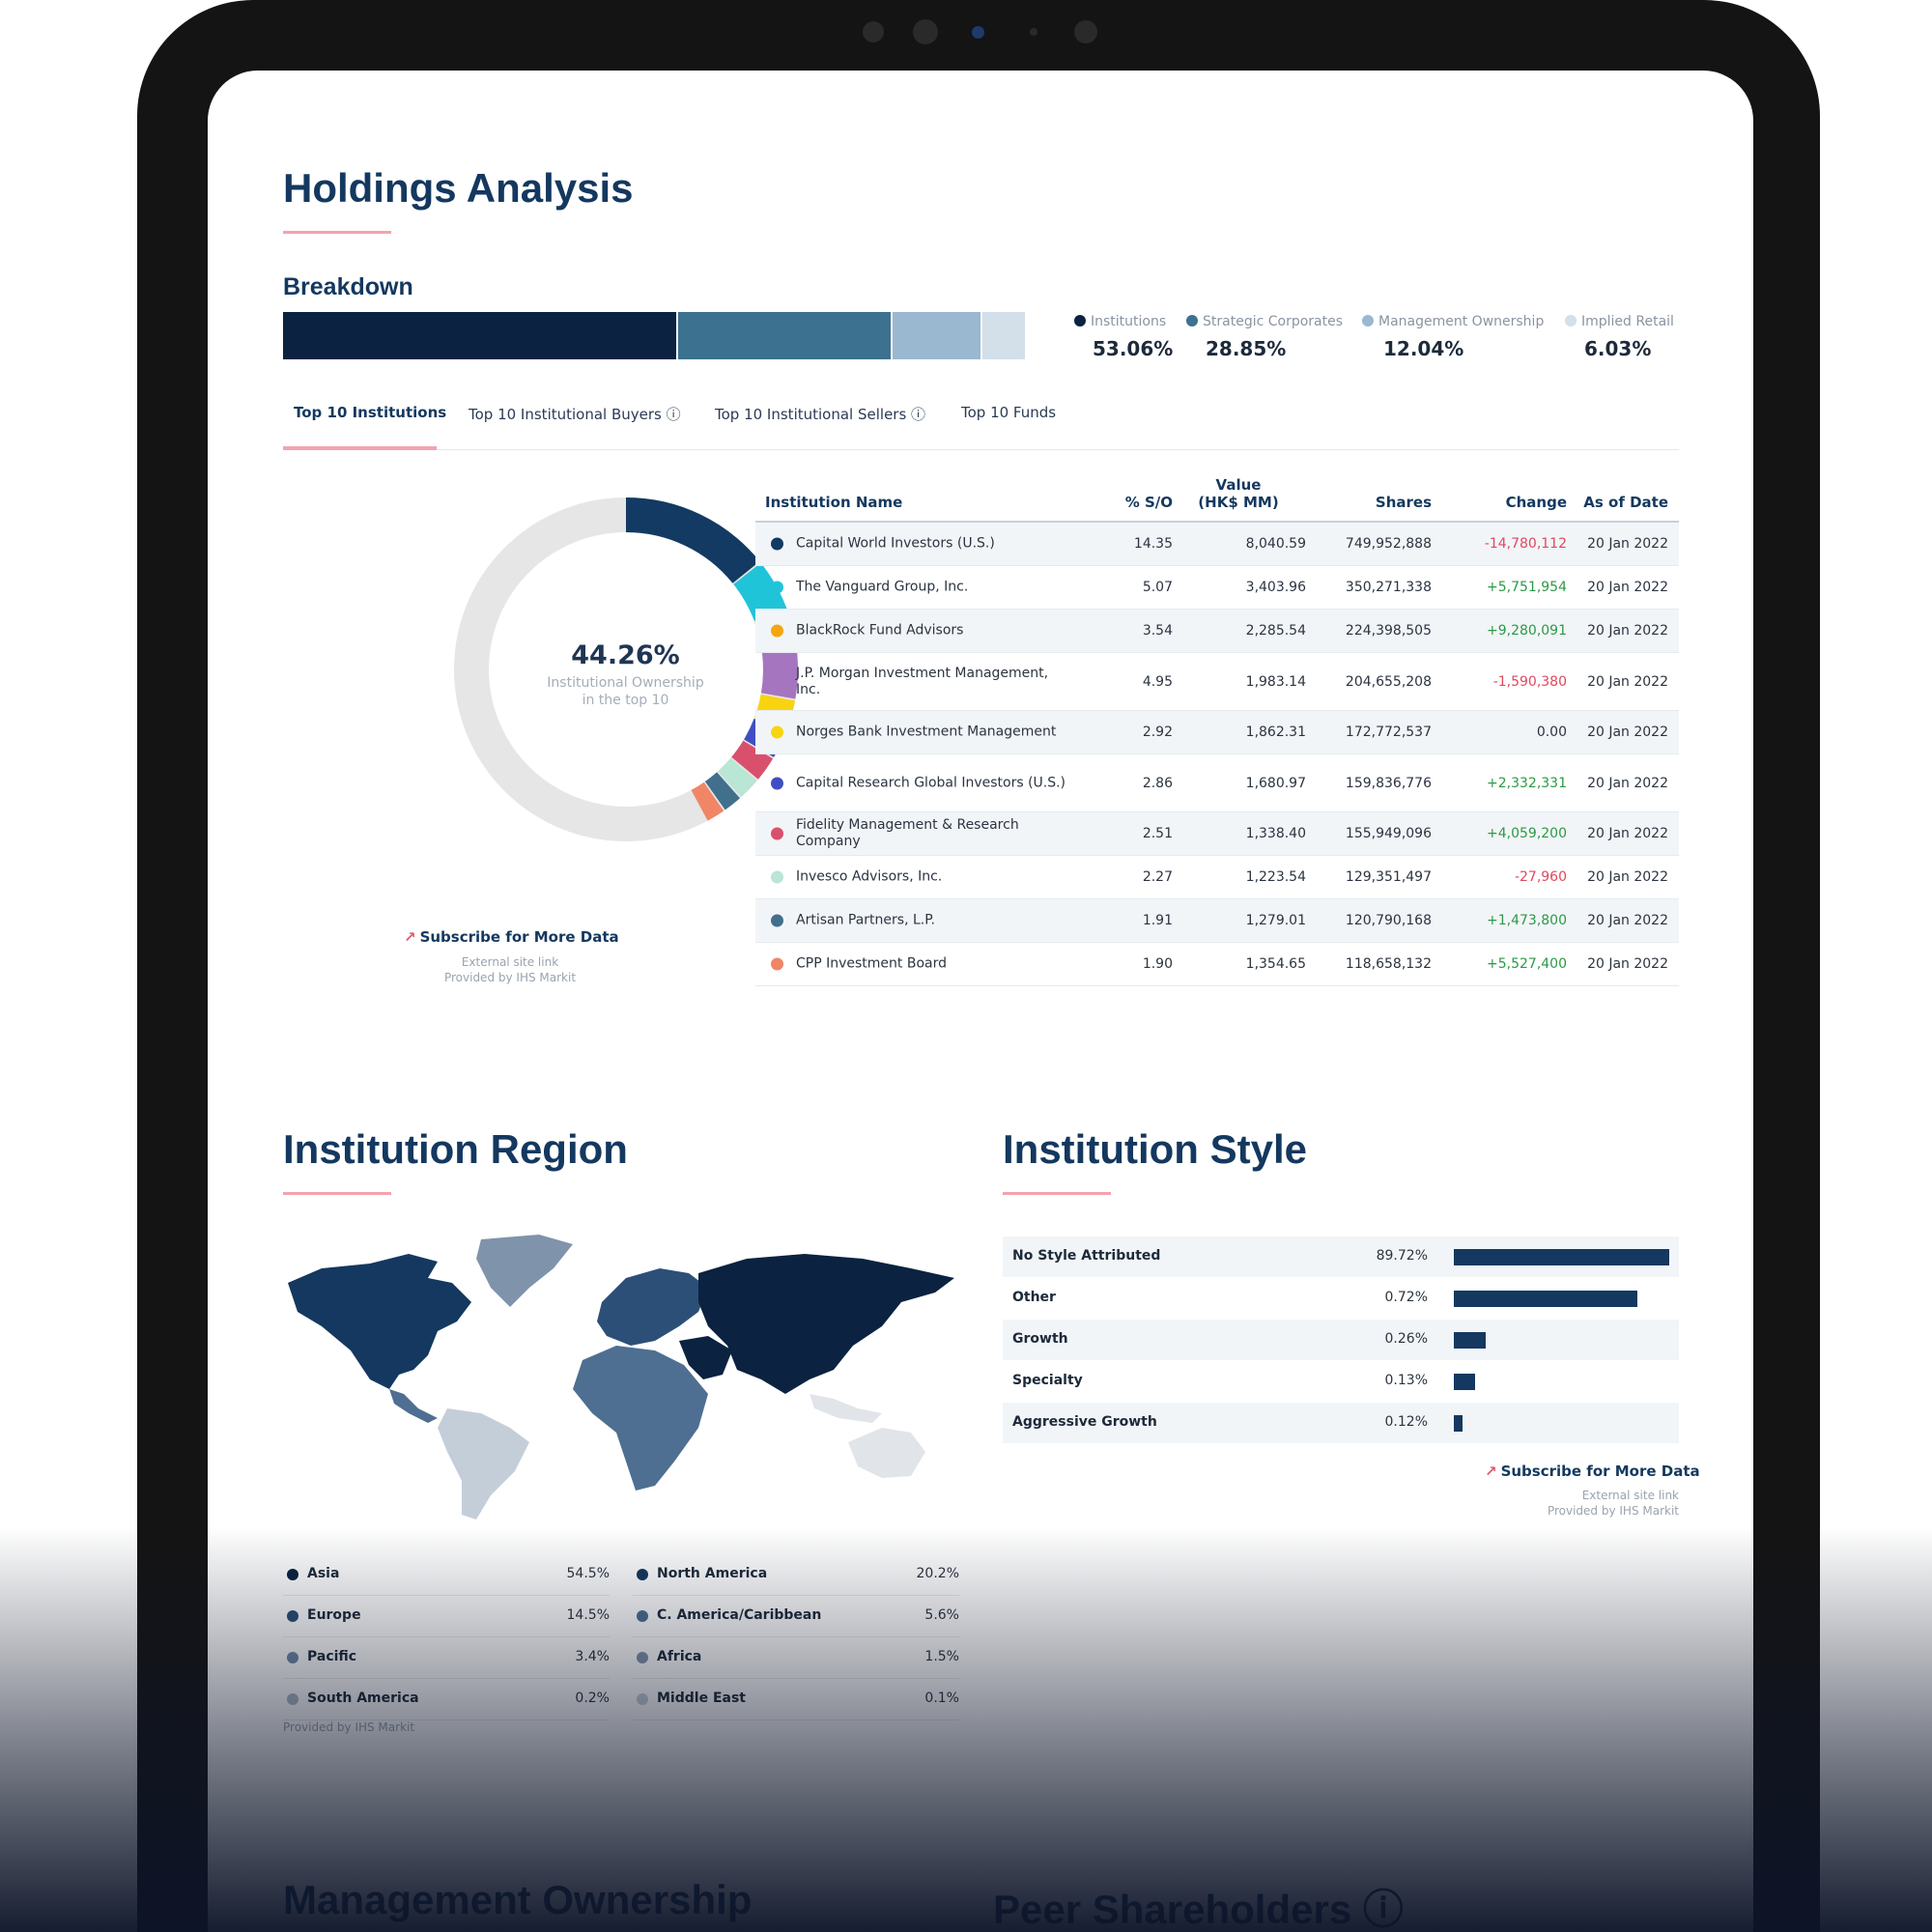 The width and height of the screenshot is (1932, 1932). What do you see at coordinates (941, 1698) in the screenshot?
I see `region-value: 0.1%` at bounding box center [941, 1698].